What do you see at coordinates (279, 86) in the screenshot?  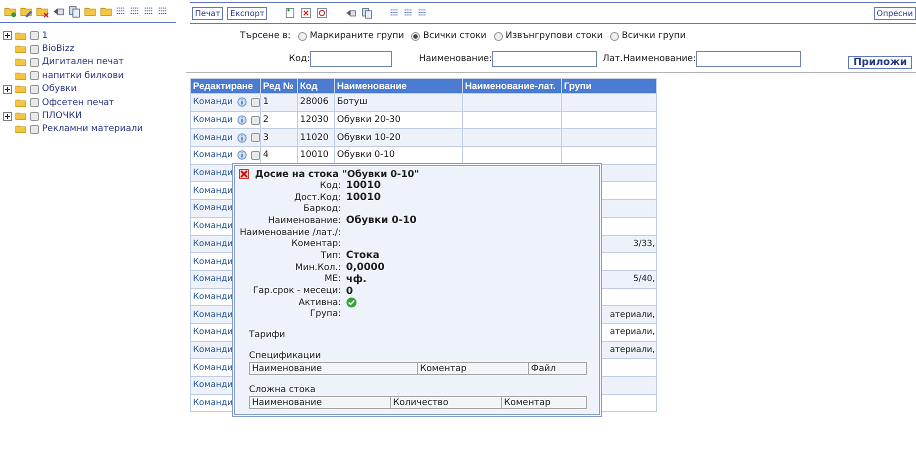 I see `column-header: Ред №` at bounding box center [279, 86].